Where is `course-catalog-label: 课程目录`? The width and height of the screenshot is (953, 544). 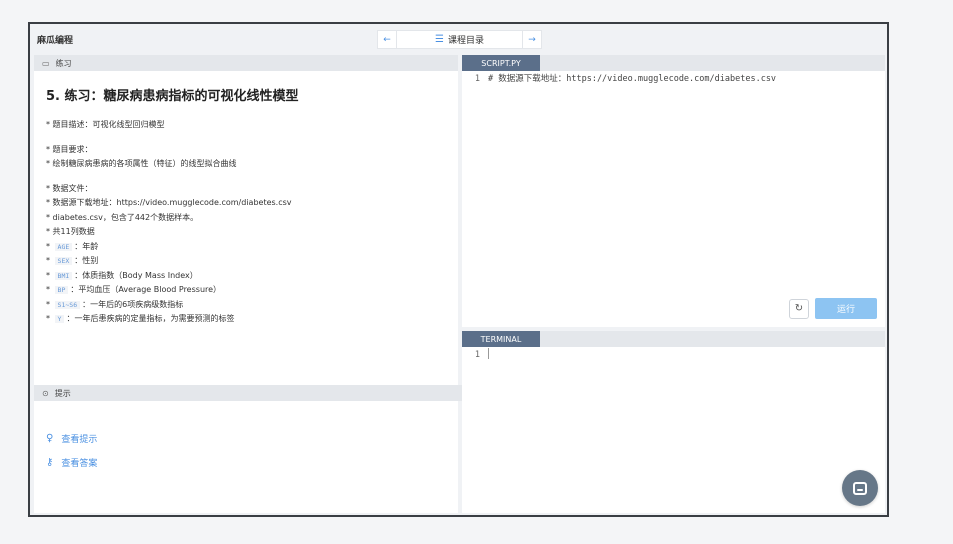 course-catalog-label: 课程目录 is located at coordinates (465, 41).